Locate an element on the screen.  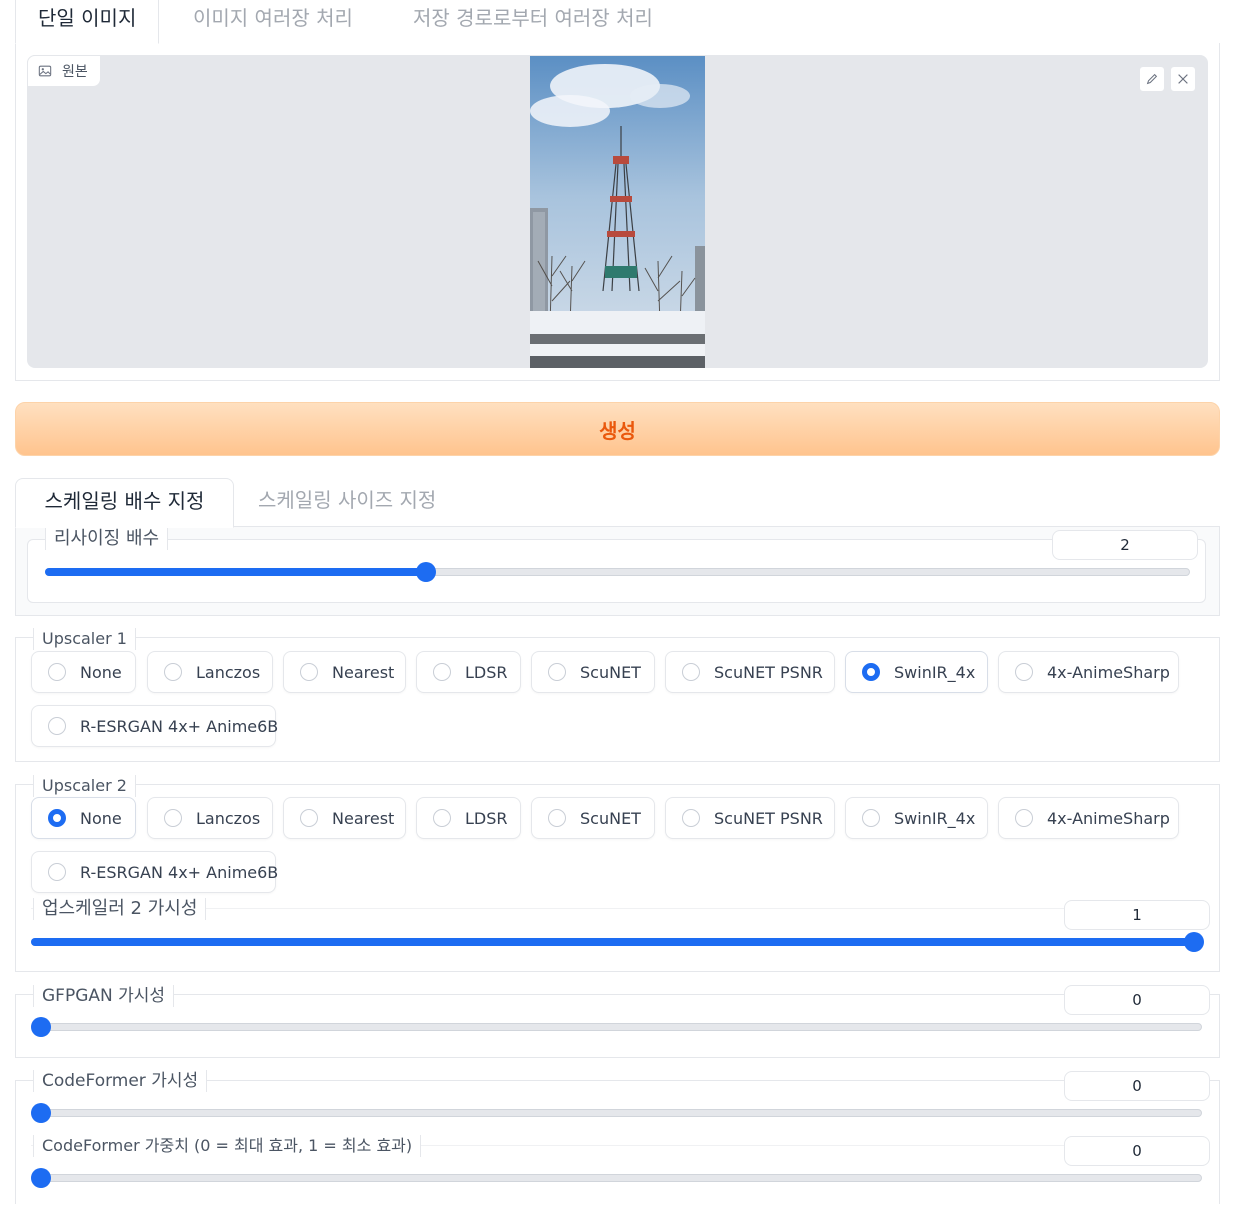
upscaler2-option: LDSR is located at coordinates (468, 818).